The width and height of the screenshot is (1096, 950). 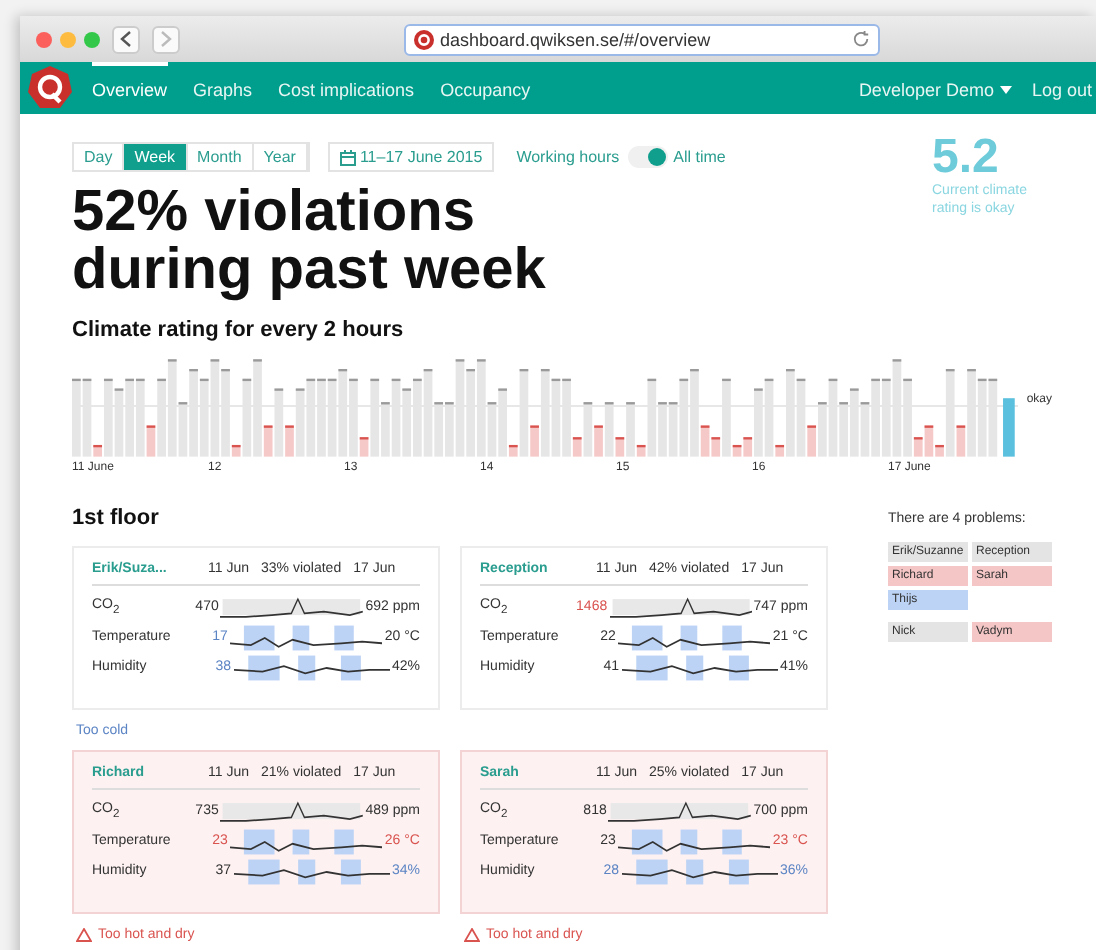 What do you see at coordinates (92, 39) in the screenshot?
I see `maximize-window-icon` at bounding box center [92, 39].